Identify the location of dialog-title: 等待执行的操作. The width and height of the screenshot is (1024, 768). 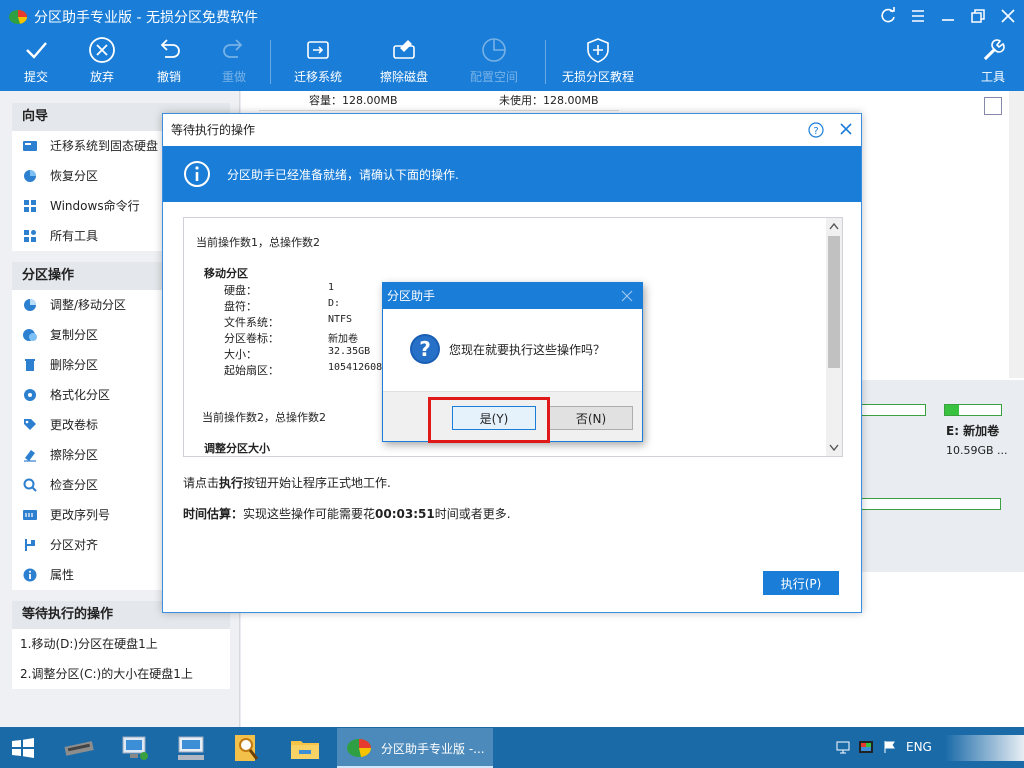
(512, 130).